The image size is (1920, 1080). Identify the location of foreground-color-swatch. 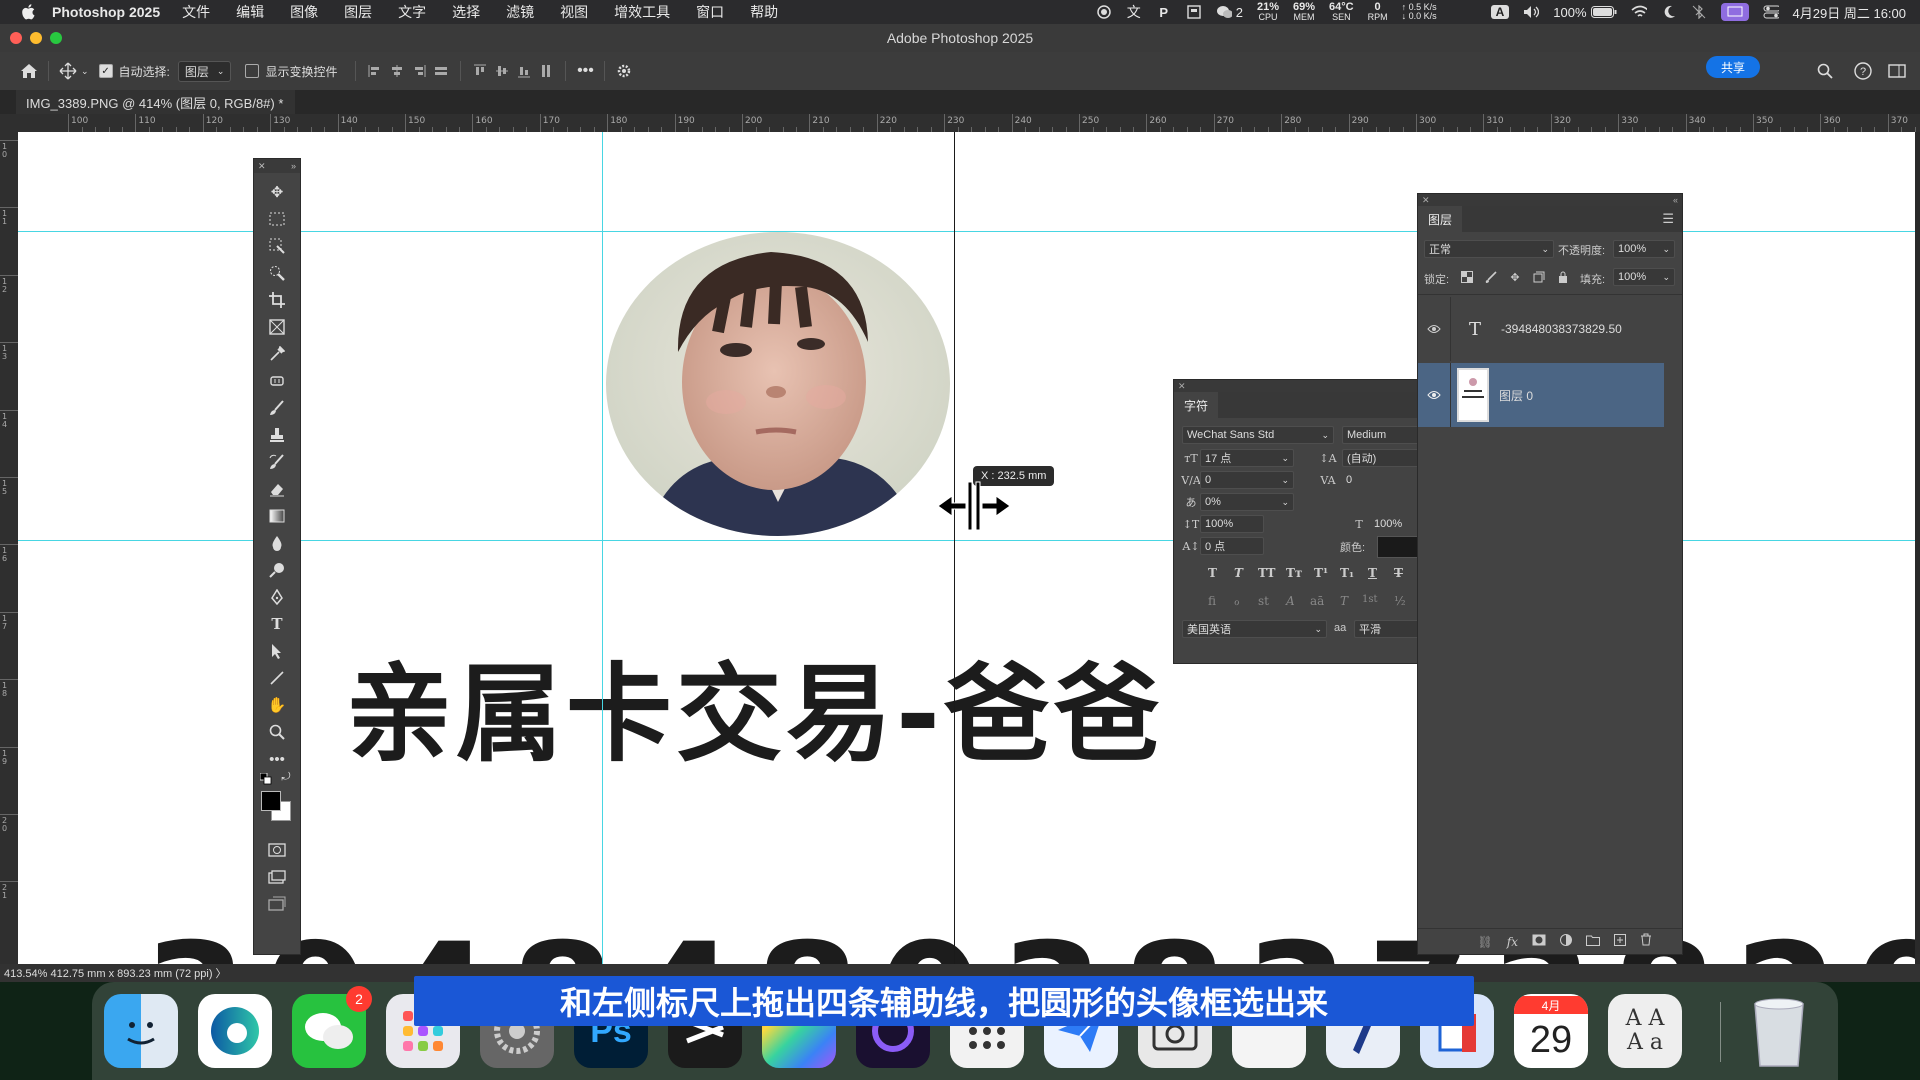
(271, 801).